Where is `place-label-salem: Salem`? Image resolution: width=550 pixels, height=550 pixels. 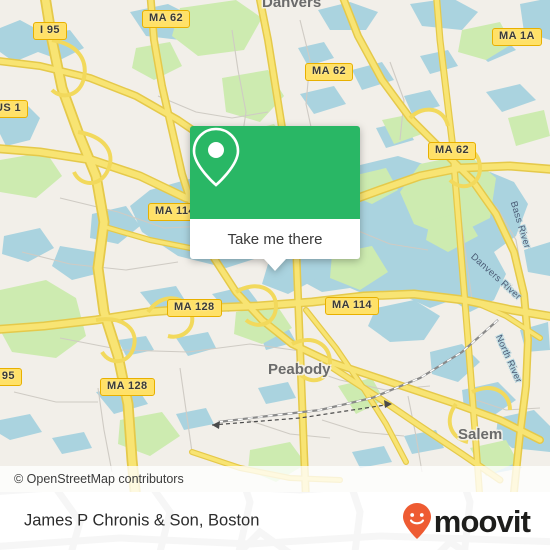
place-label-salem: Salem is located at coordinates (480, 434).